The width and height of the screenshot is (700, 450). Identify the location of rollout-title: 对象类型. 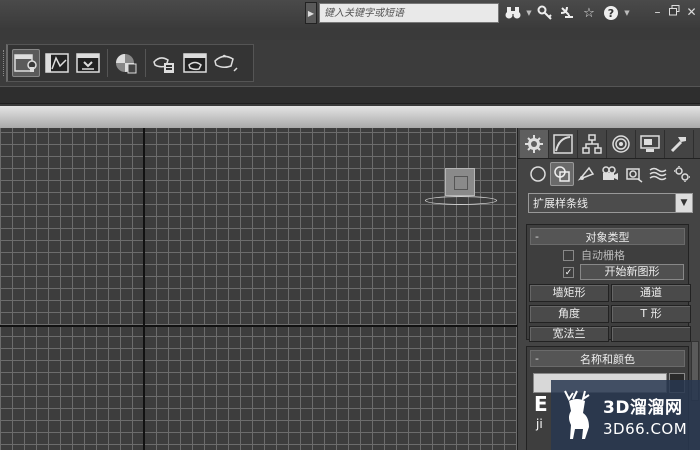
(607, 237).